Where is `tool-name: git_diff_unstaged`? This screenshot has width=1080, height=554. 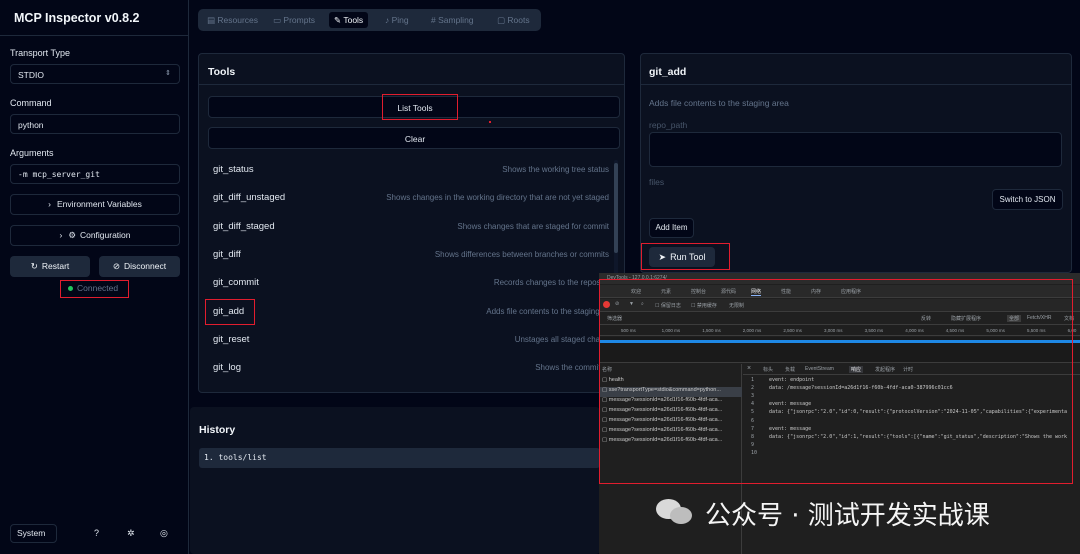
tool-name: git_diff_unstaged is located at coordinates (249, 197).